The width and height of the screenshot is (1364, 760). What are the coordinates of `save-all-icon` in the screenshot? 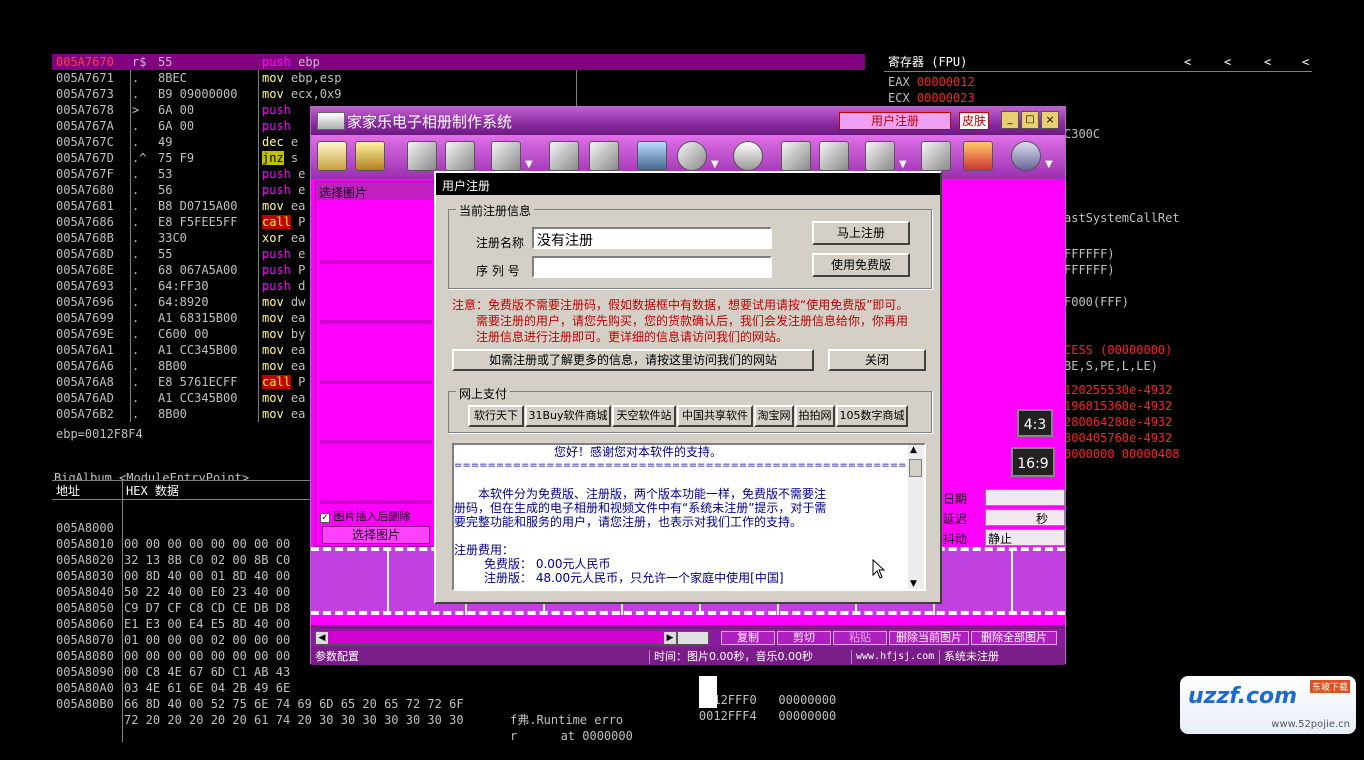 It's located at (460, 156).